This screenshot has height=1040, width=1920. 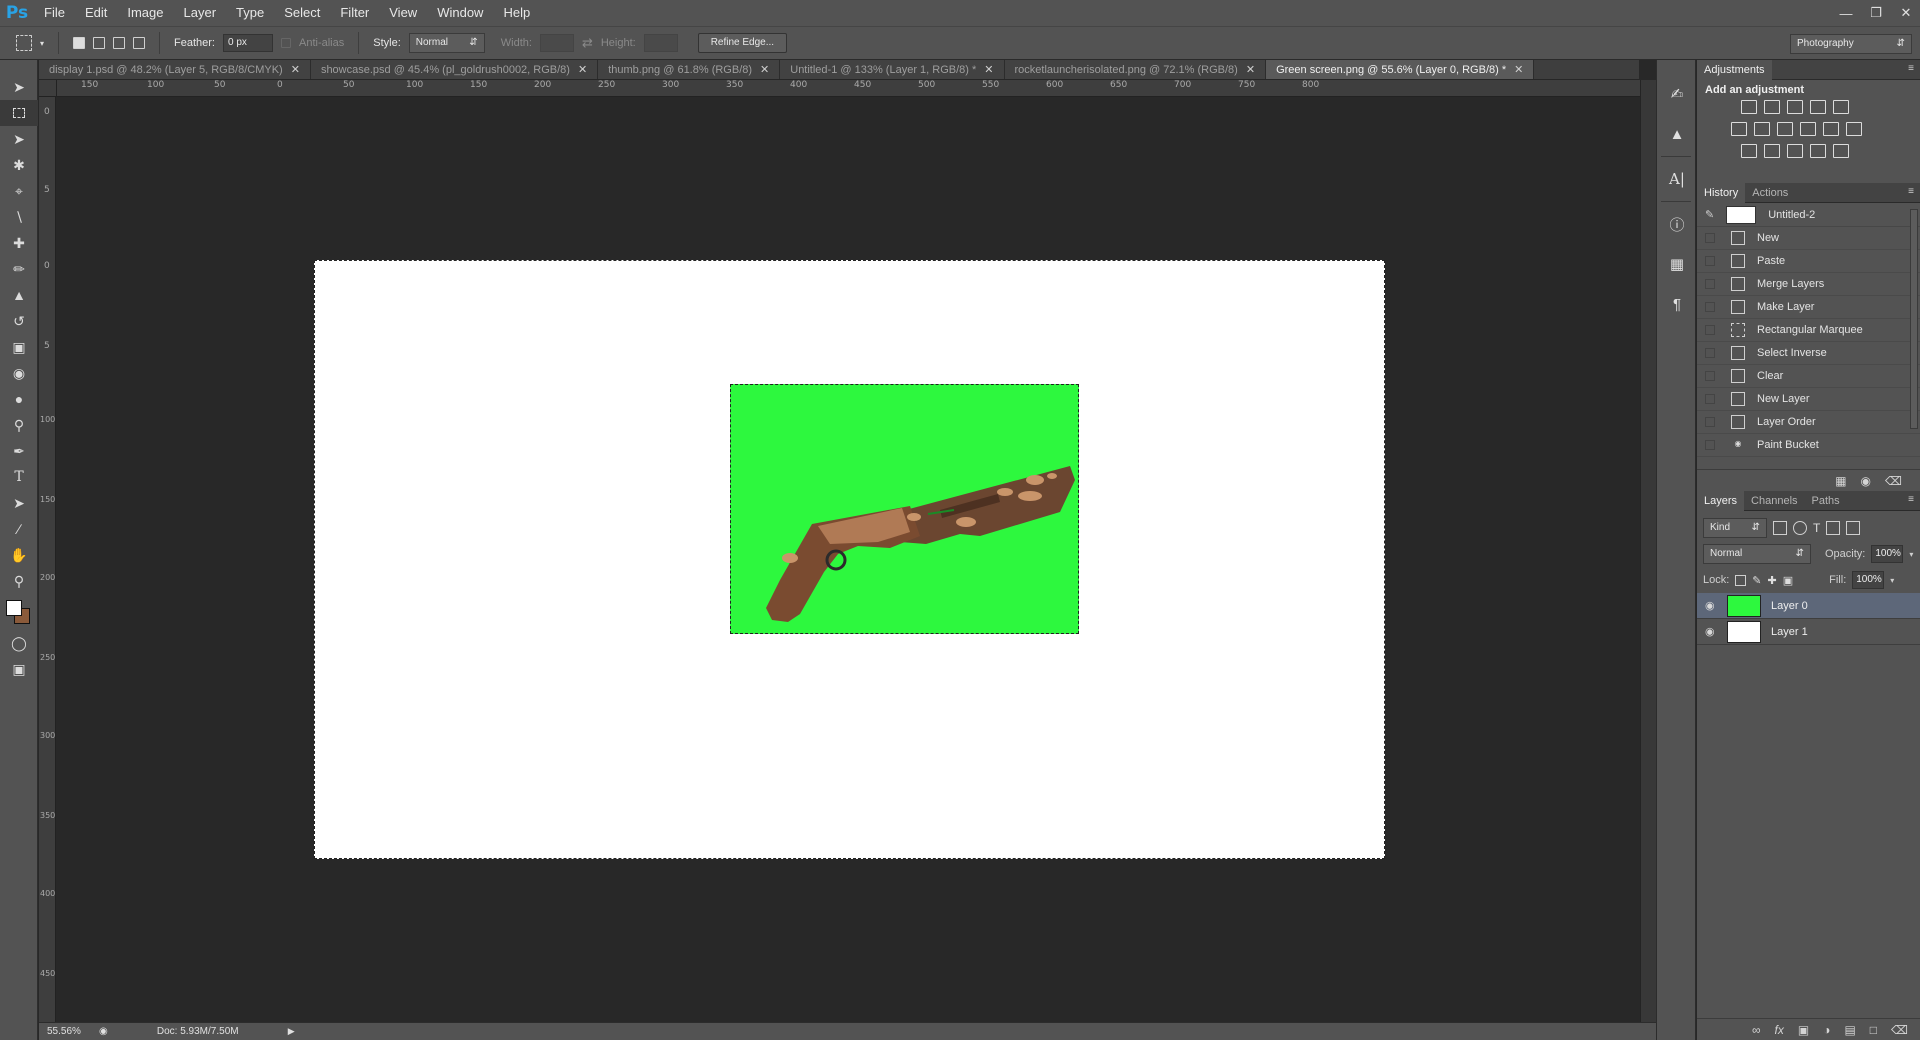 I want to click on hue-saturation-icon, so click(x=1739, y=129).